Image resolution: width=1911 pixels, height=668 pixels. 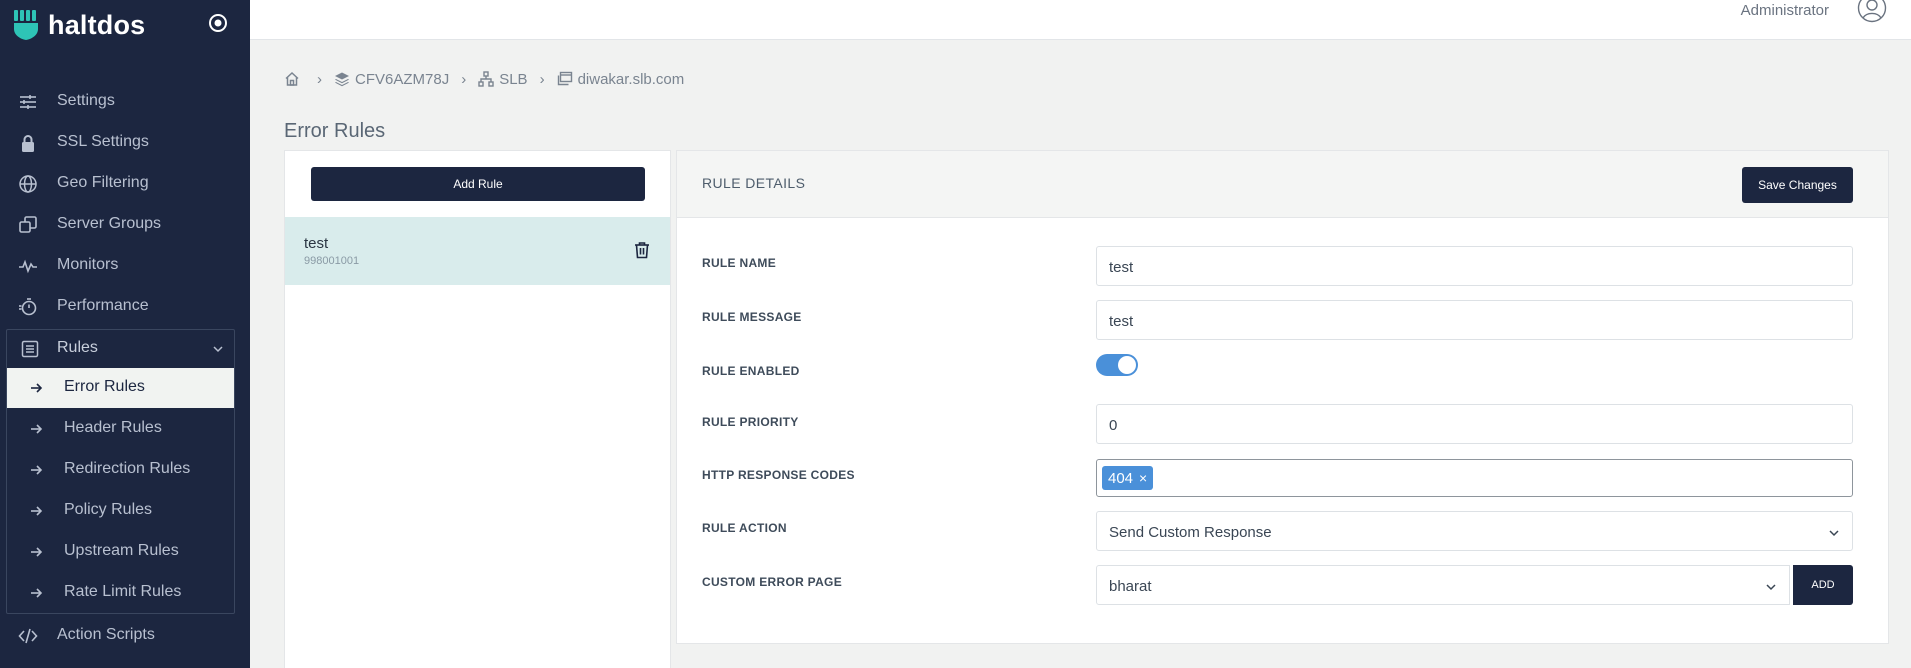 I want to click on rule-enabled-label: RULE ENABLED, so click(x=751, y=371).